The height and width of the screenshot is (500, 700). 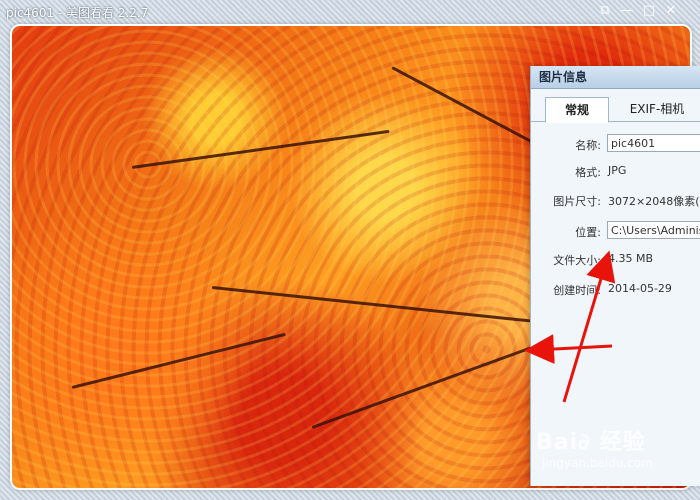 I want to click on panel-header: 图片信息, so click(x=615, y=77).